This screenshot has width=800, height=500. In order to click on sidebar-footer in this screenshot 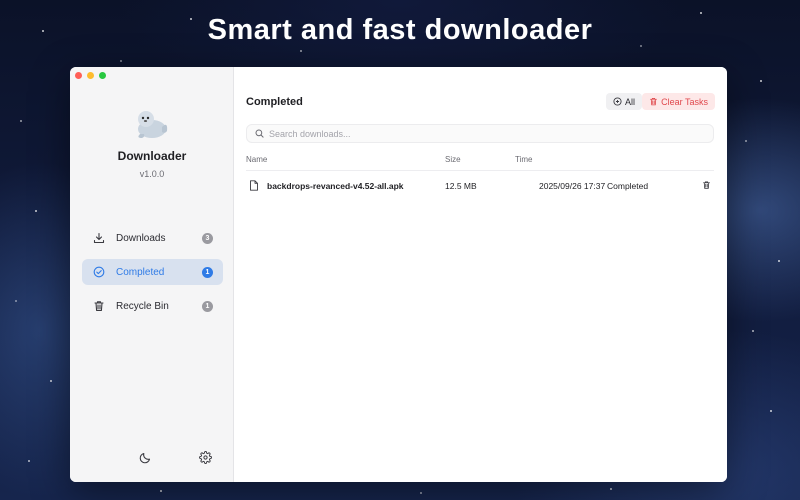, I will do `click(152, 458)`.